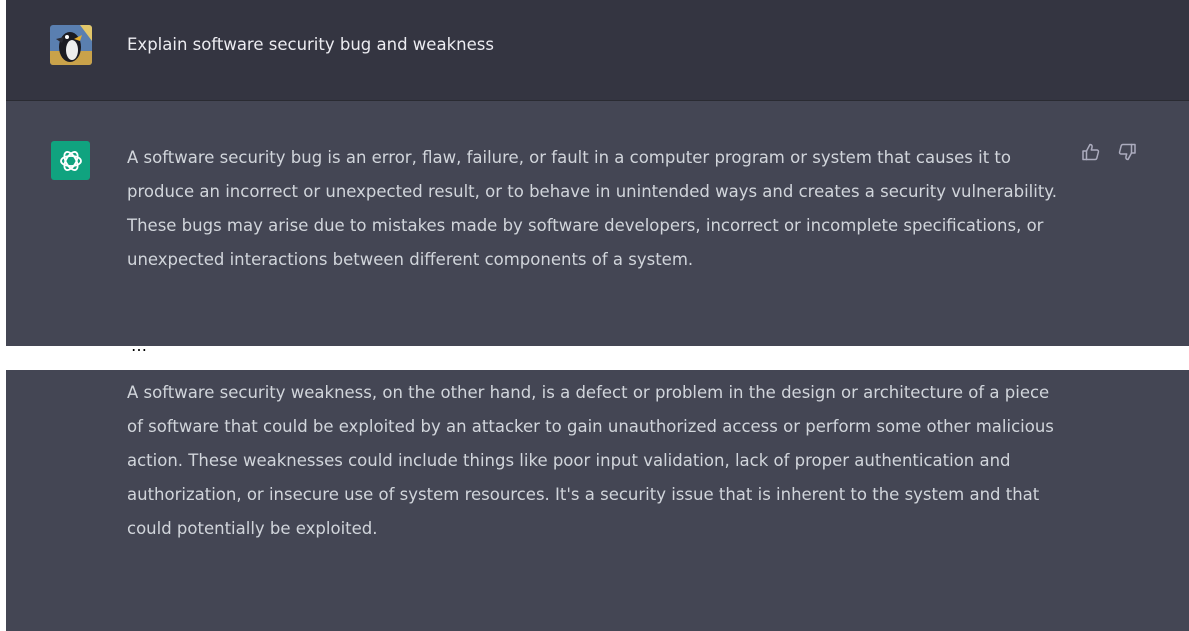 Image resolution: width=1189 pixels, height=631 pixels. I want to click on user-avatar, so click(71, 45).